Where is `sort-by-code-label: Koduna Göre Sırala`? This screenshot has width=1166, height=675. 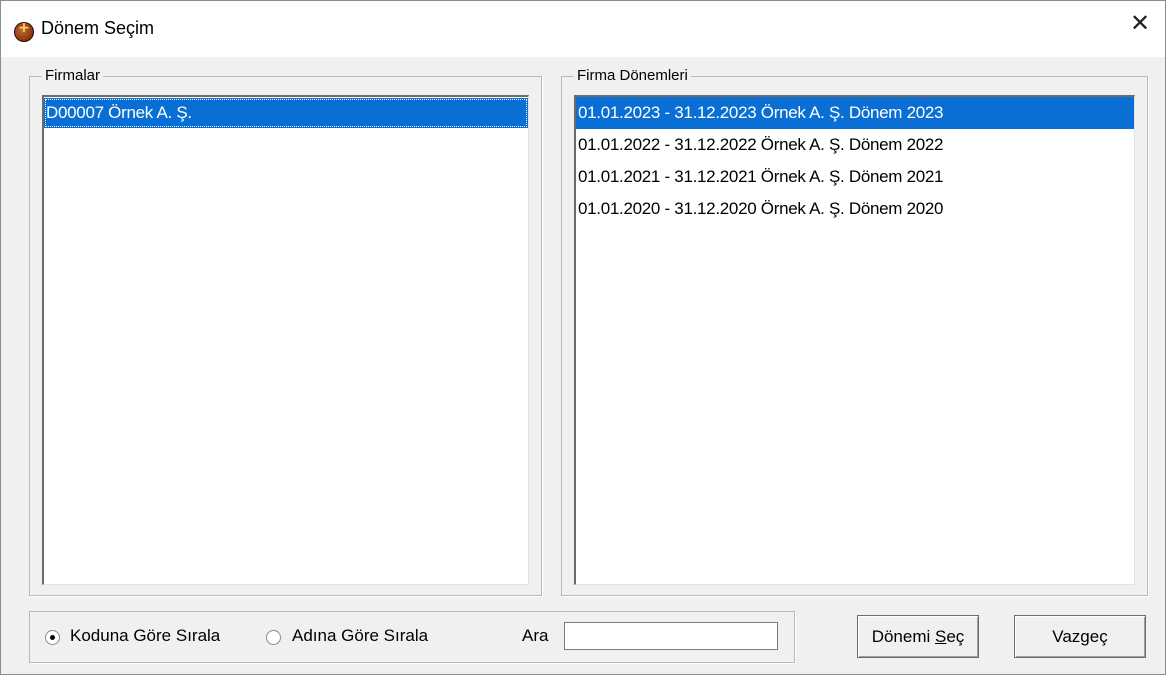 sort-by-code-label: Koduna Göre Sırala is located at coordinates (145, 636).